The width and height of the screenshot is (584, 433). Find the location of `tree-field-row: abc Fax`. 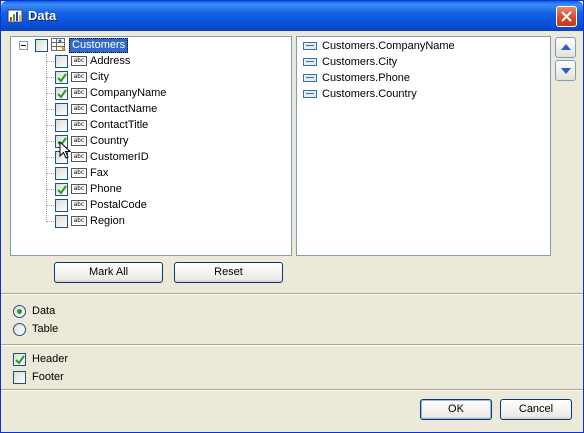

tree-field-row: abc Fax is located at coordinates (151, 173).